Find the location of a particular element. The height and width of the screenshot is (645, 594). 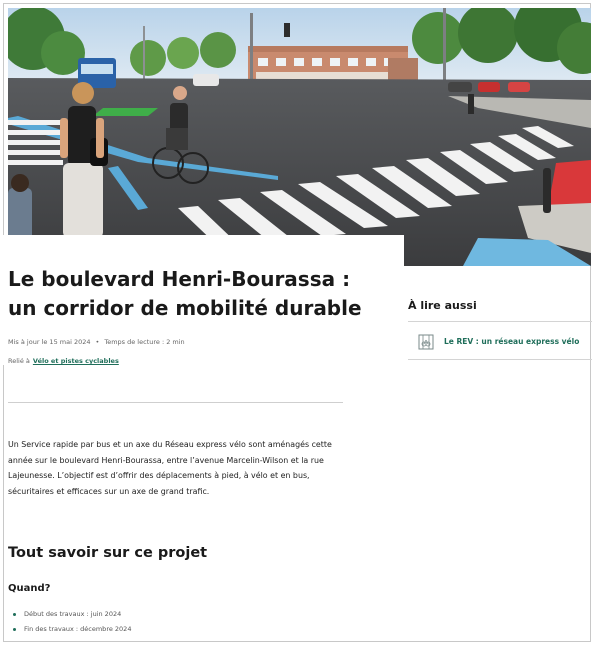

updated-date: Mis à jour le 15 mai 2024 is located at coordinates (49, 342).